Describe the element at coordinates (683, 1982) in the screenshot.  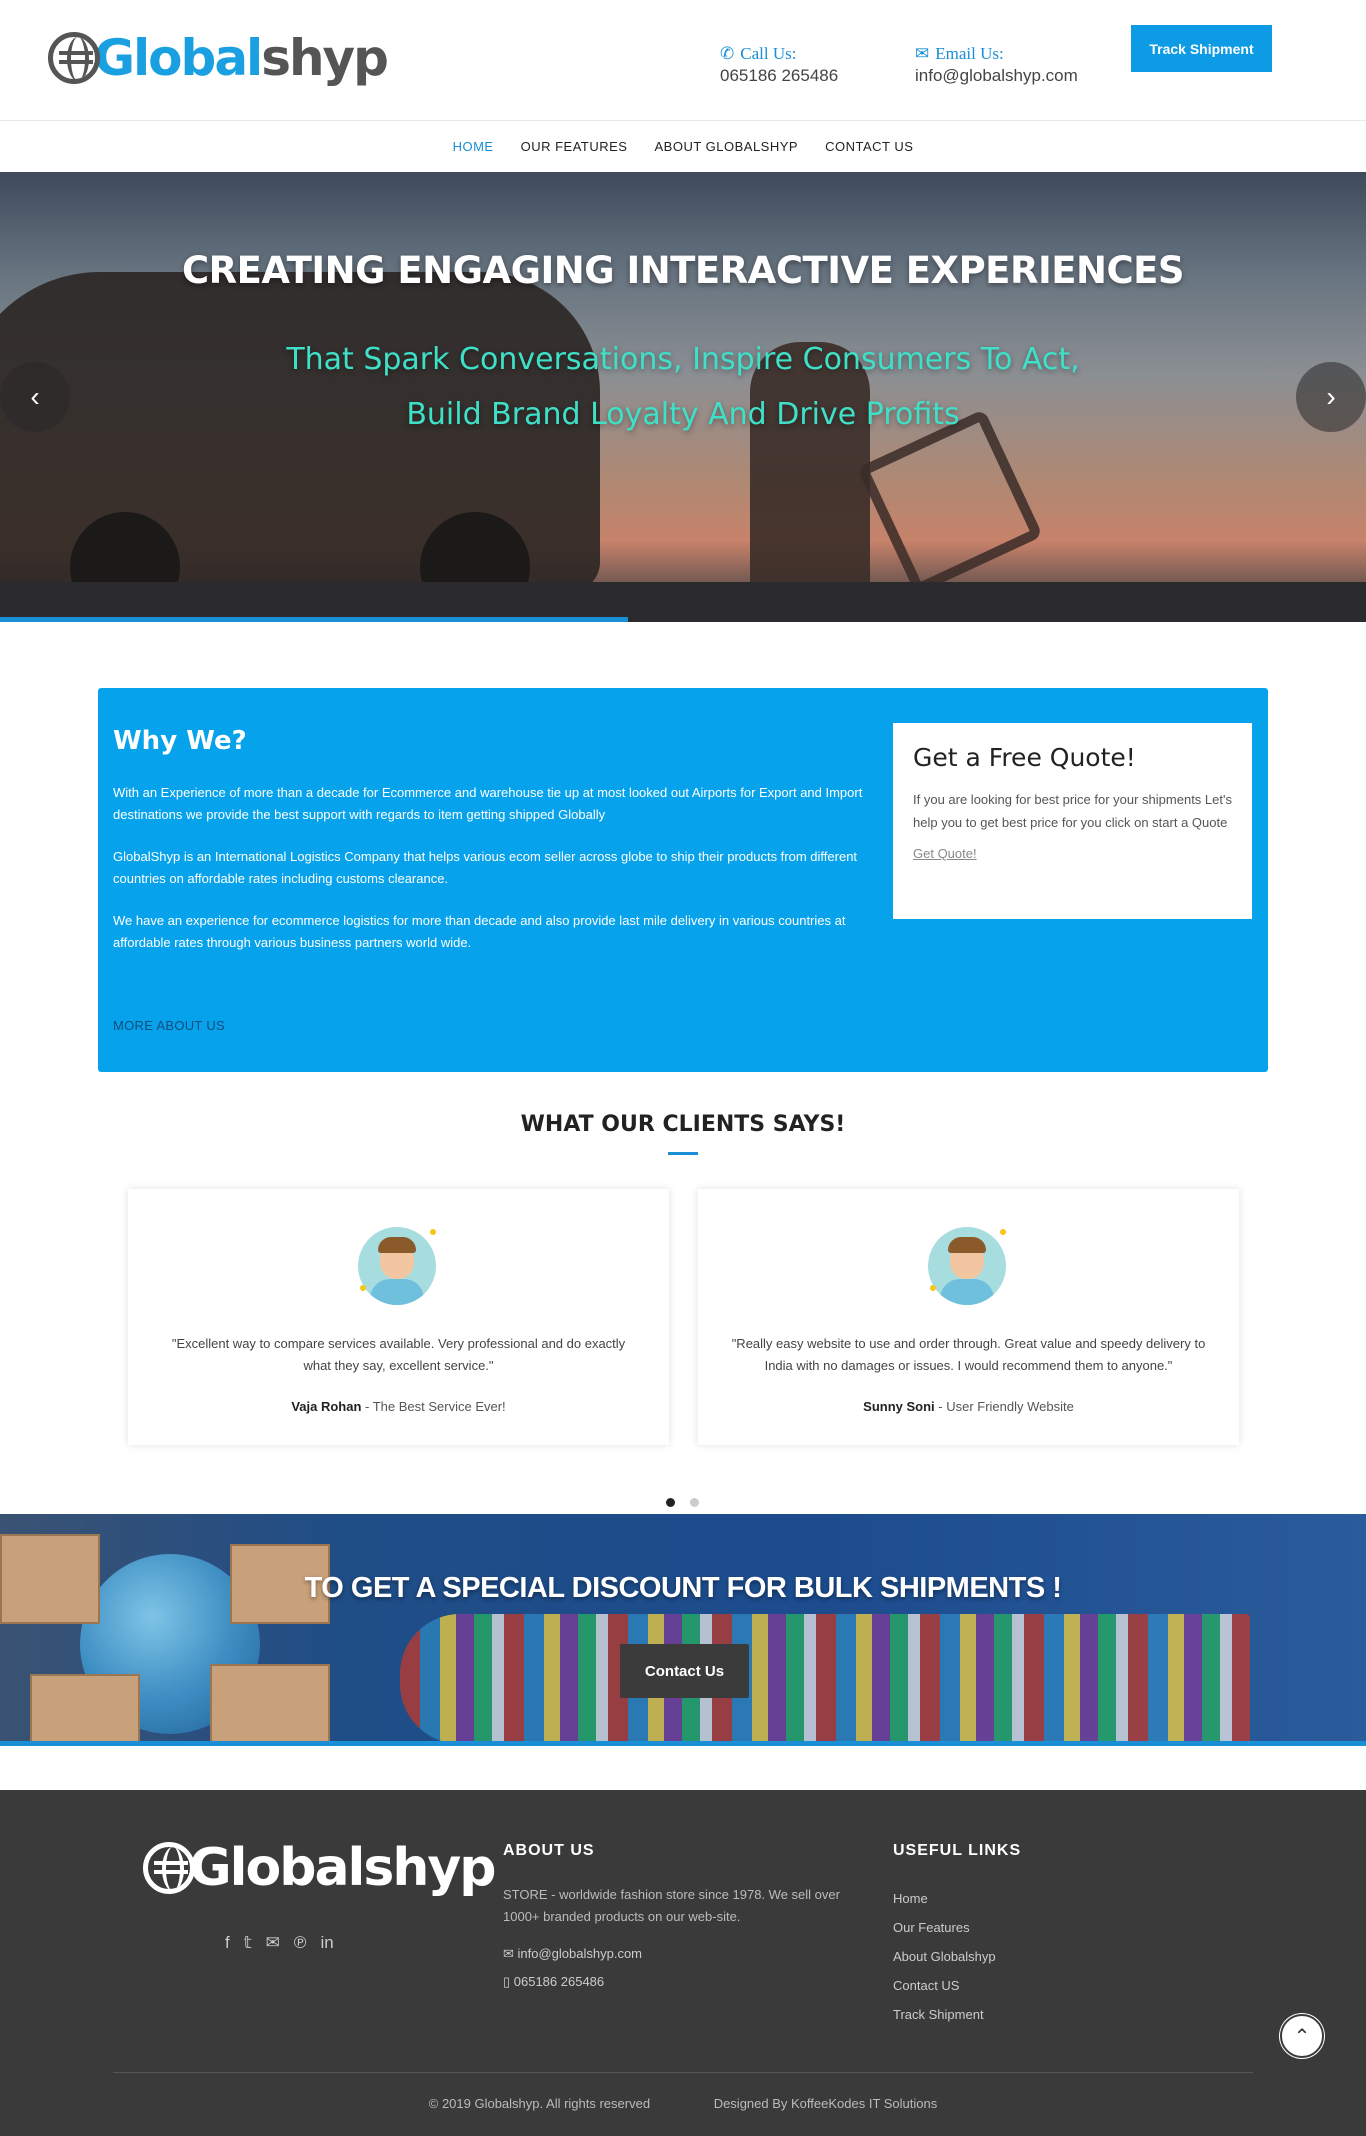
I see `footer-phone: ▯ 065186 265486` at that location.